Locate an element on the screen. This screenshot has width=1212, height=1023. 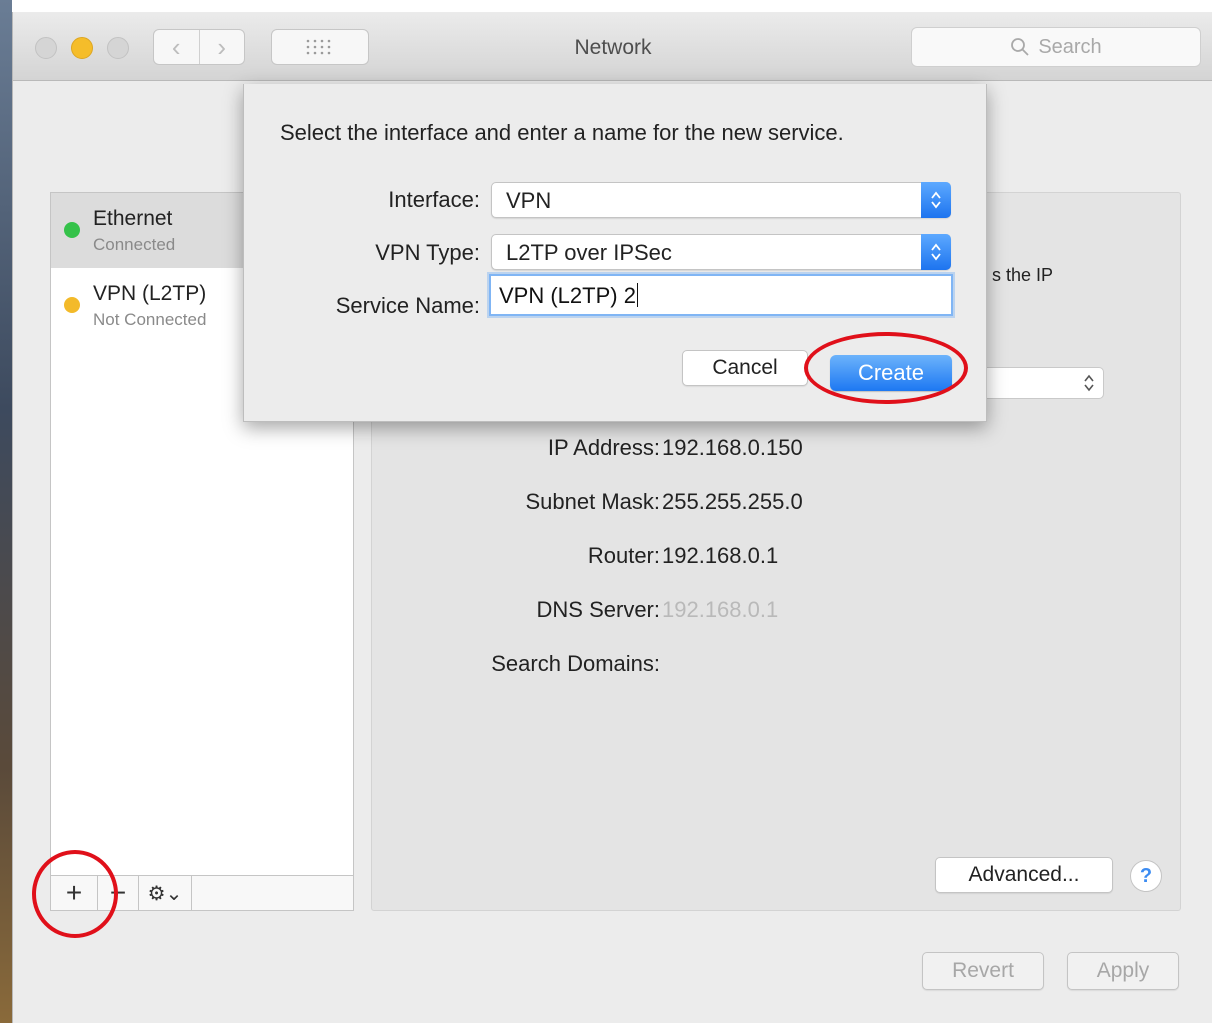
help-button: ? is located at coordinates (1146, 876).